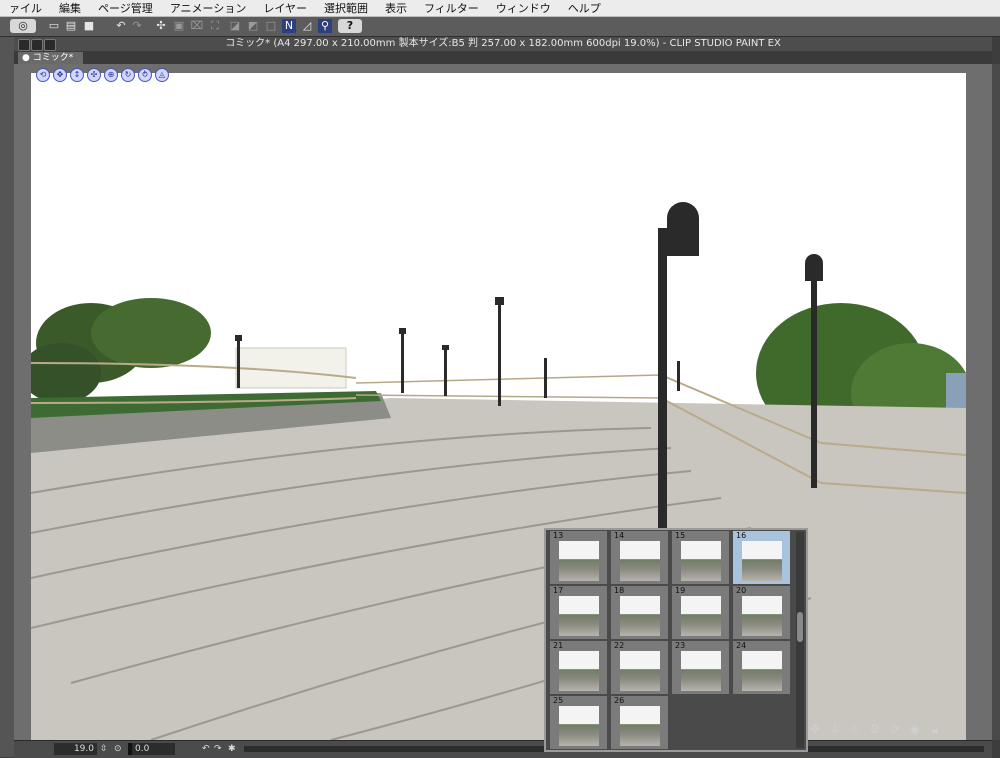  I want to click on page-thumbnail: 24, so click(761, 667).